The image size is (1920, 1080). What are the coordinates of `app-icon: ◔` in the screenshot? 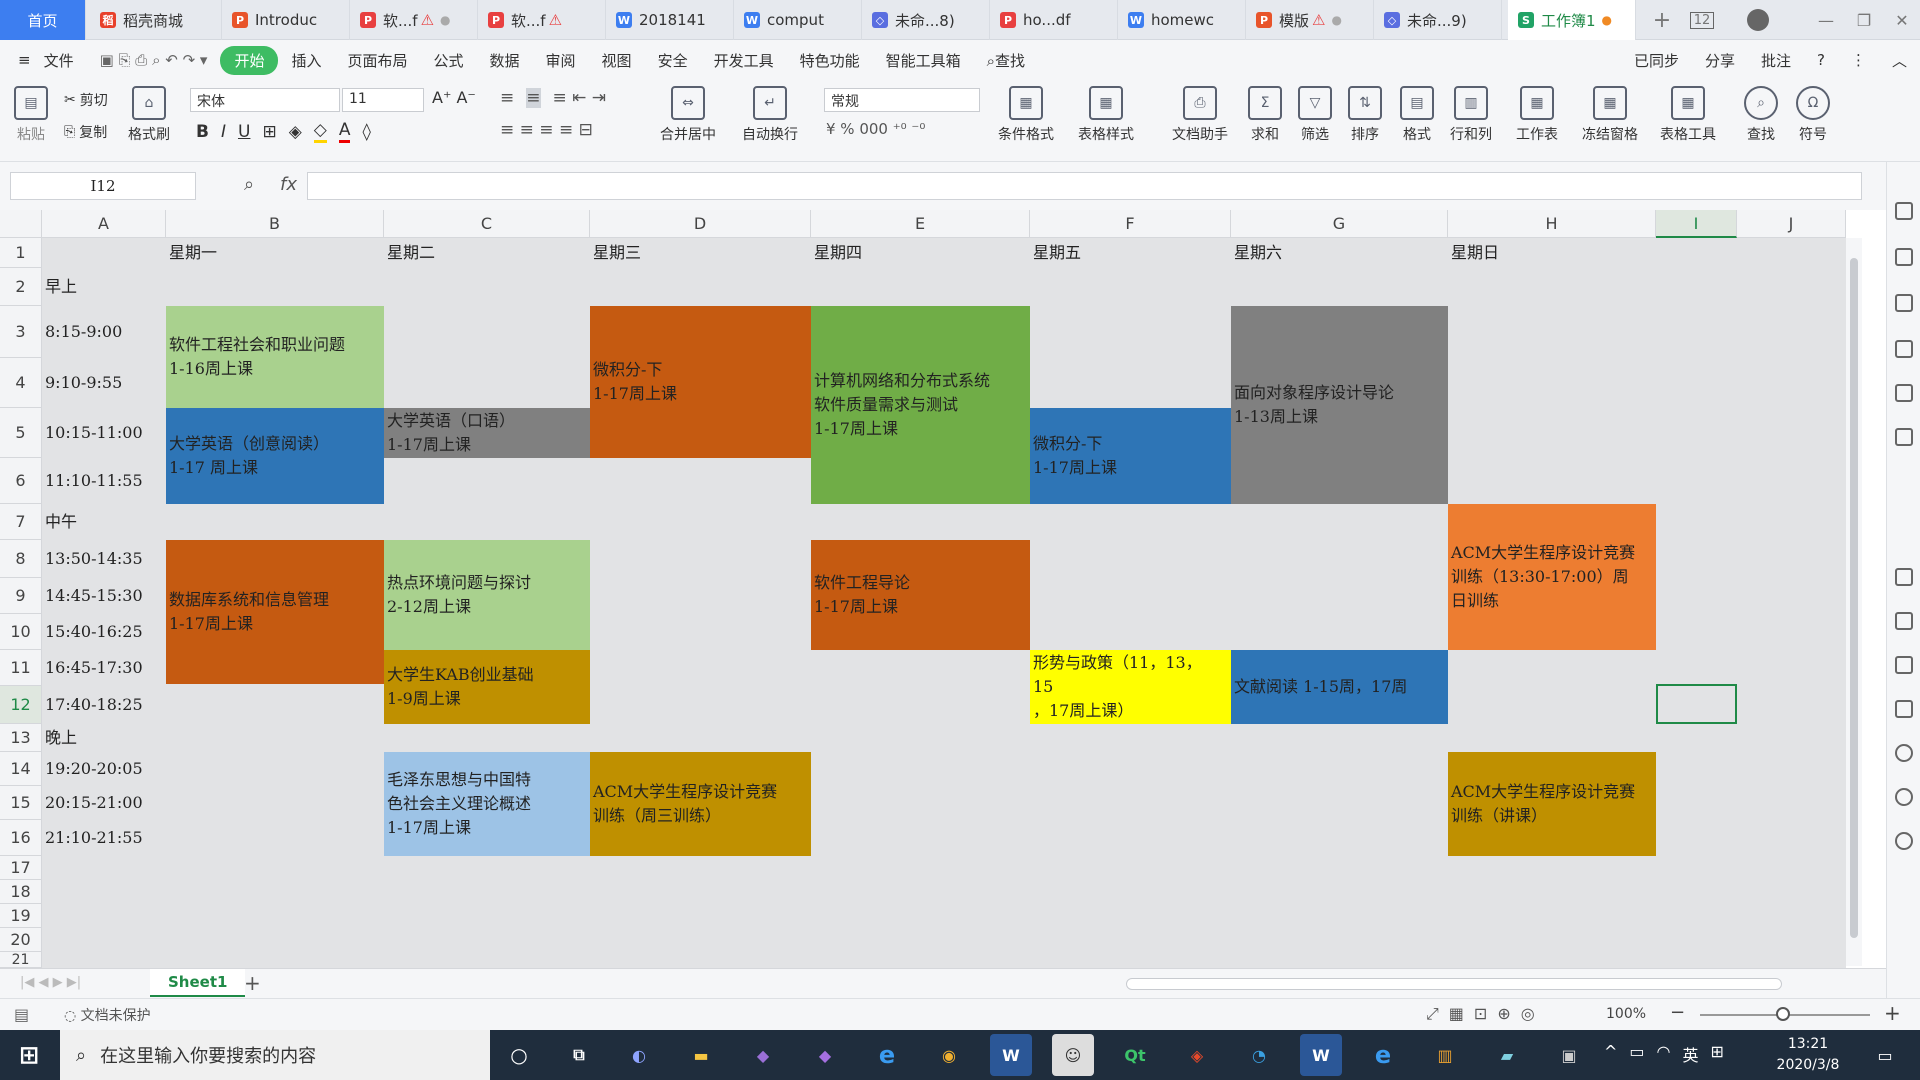 It's located at (1259, 1055).